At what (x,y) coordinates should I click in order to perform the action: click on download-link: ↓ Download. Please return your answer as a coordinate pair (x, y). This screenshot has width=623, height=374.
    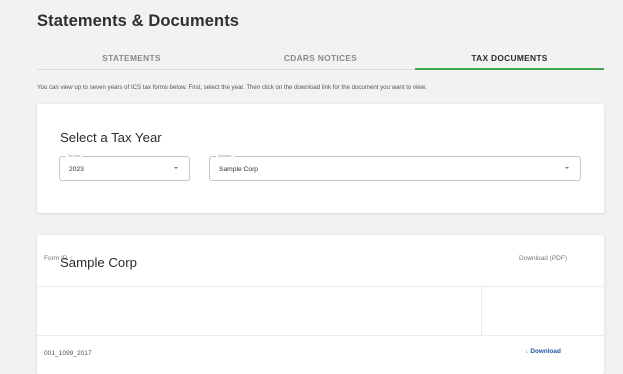
    Looking at the image, I should click on (543, 351).